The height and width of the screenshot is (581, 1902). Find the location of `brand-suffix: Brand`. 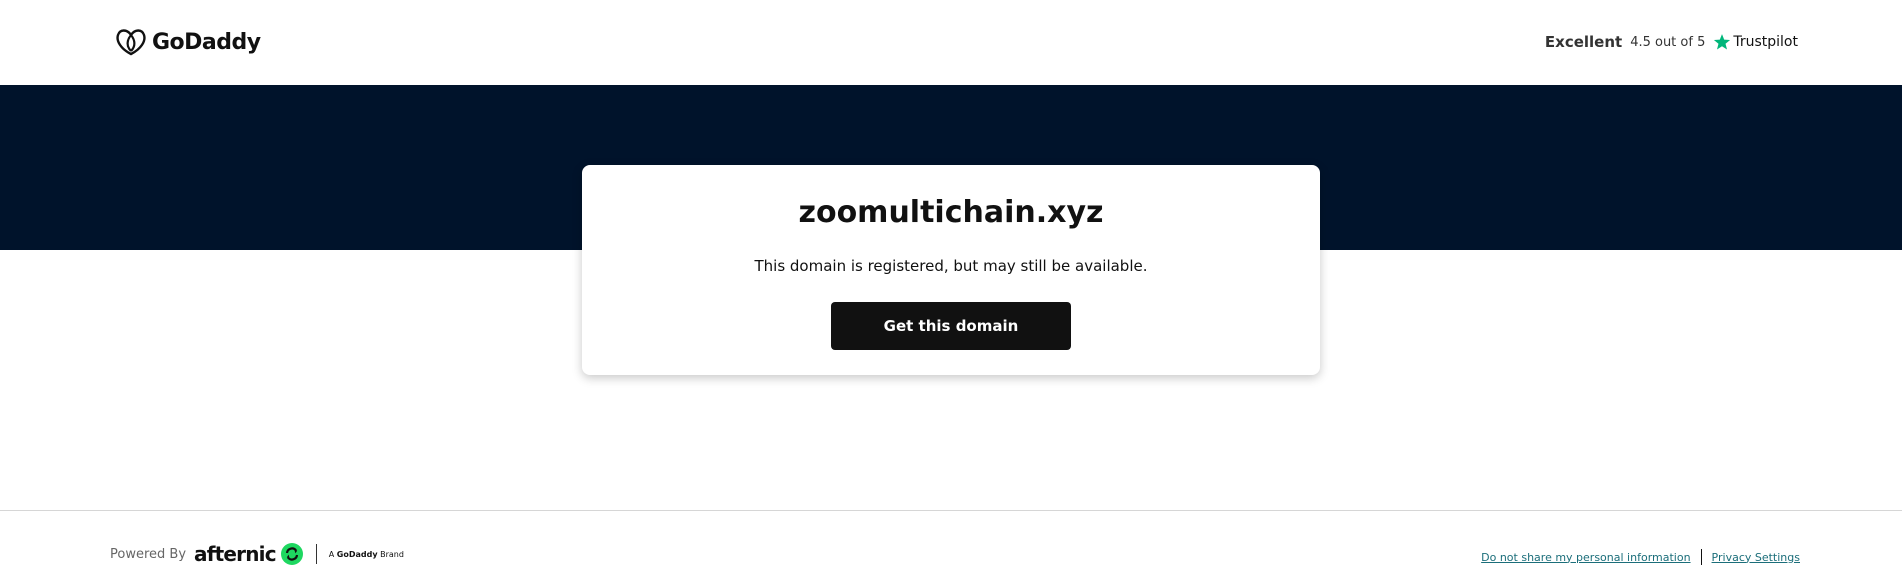

brand-suffix: Brand is located at coordinates (392, 554).